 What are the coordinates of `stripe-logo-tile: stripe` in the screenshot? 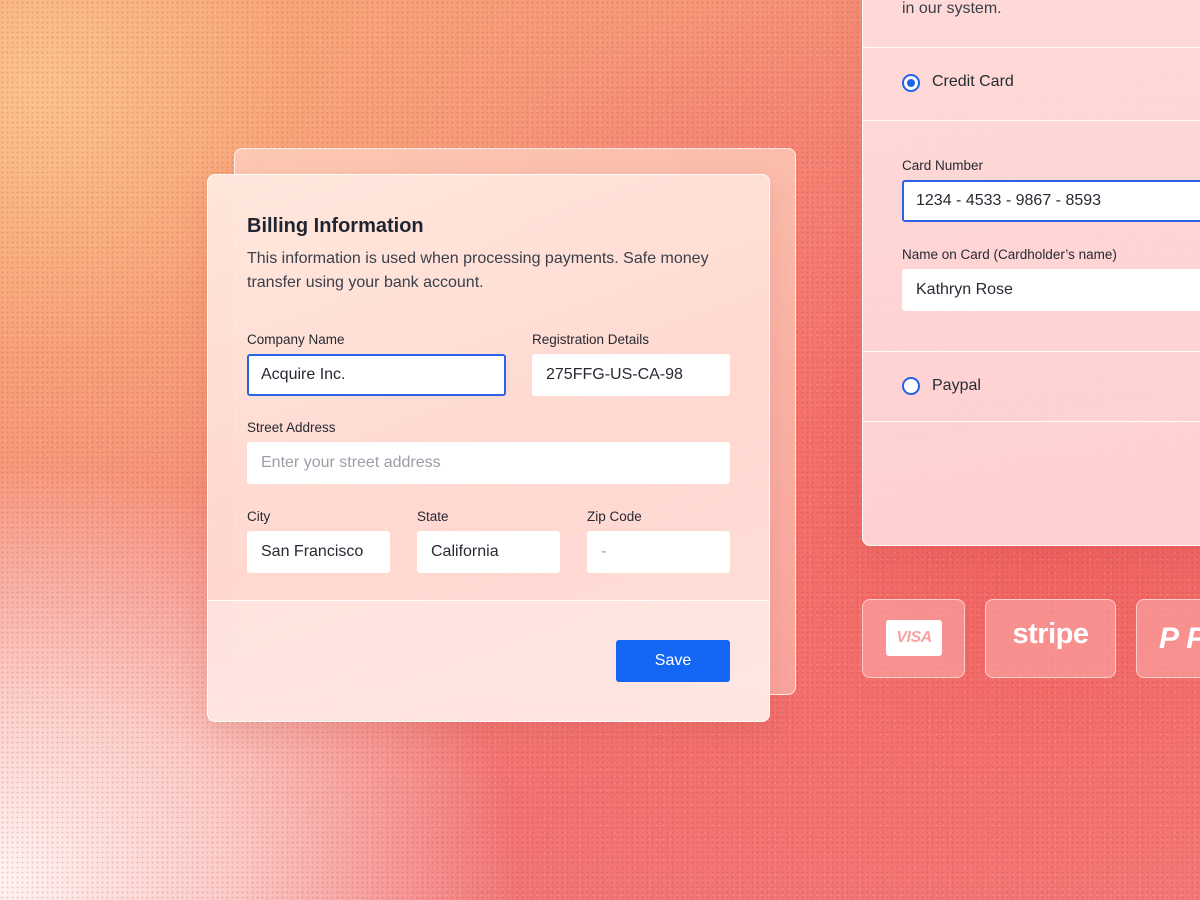 It's located at (1050, 638).